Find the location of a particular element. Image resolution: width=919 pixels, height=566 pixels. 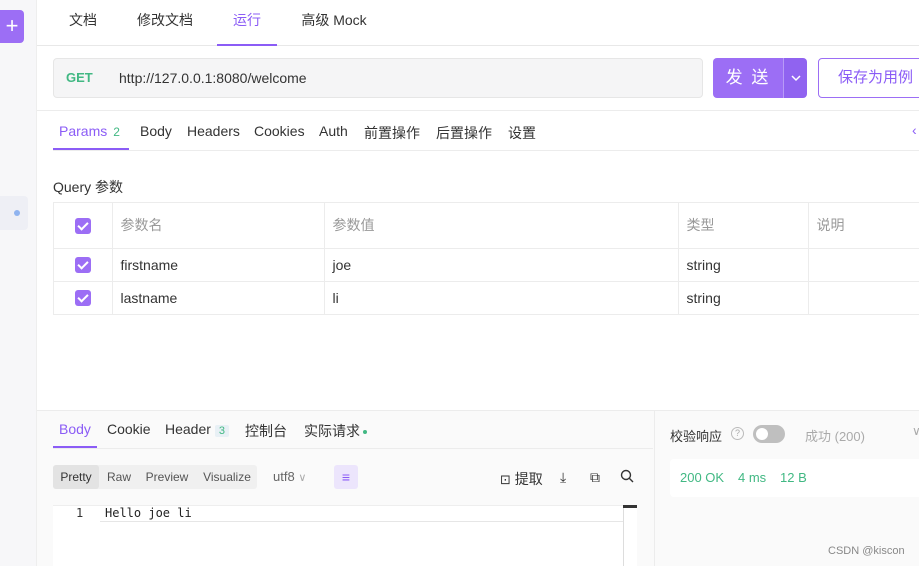

extract-label: 提取 is located at coordinates (528, 479).